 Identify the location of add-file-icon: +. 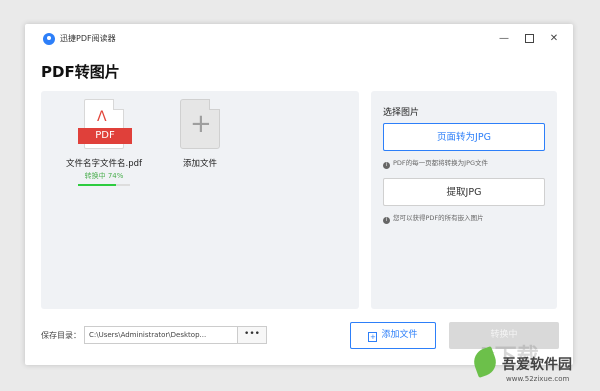
(200, 124).